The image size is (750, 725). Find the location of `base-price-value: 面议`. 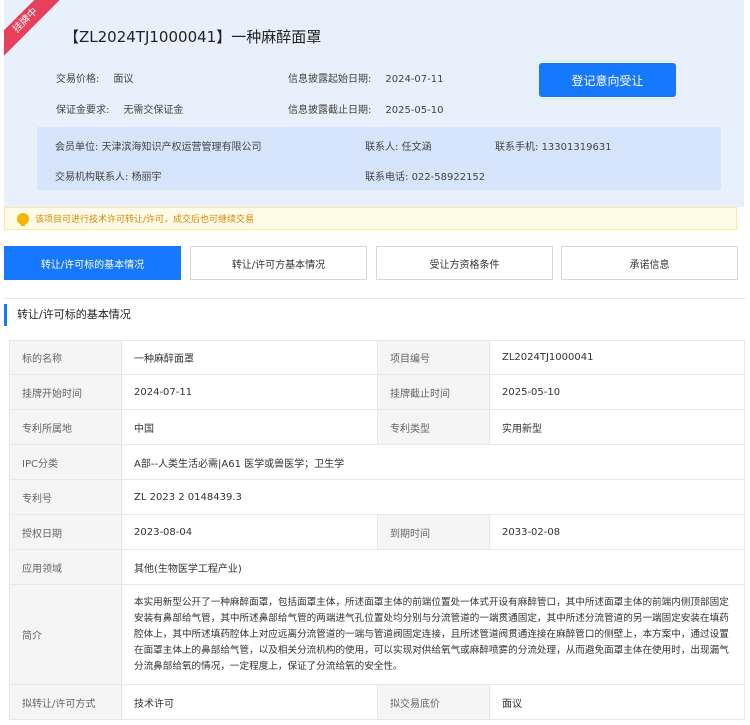

base-price-value: 面议 is located at coordinates (617, 702).